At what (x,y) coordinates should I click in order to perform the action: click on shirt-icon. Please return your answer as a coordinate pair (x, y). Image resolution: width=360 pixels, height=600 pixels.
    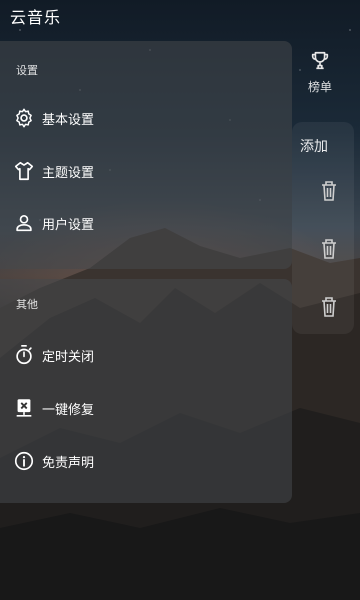
    Looking at the image, I should click on (24, 171).